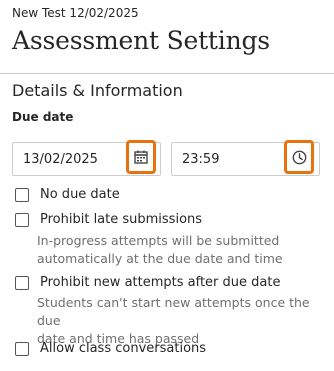  I want to click on checkbox-row-prohibit-new: Prohibit new attempts after due date, so click(147, 282).